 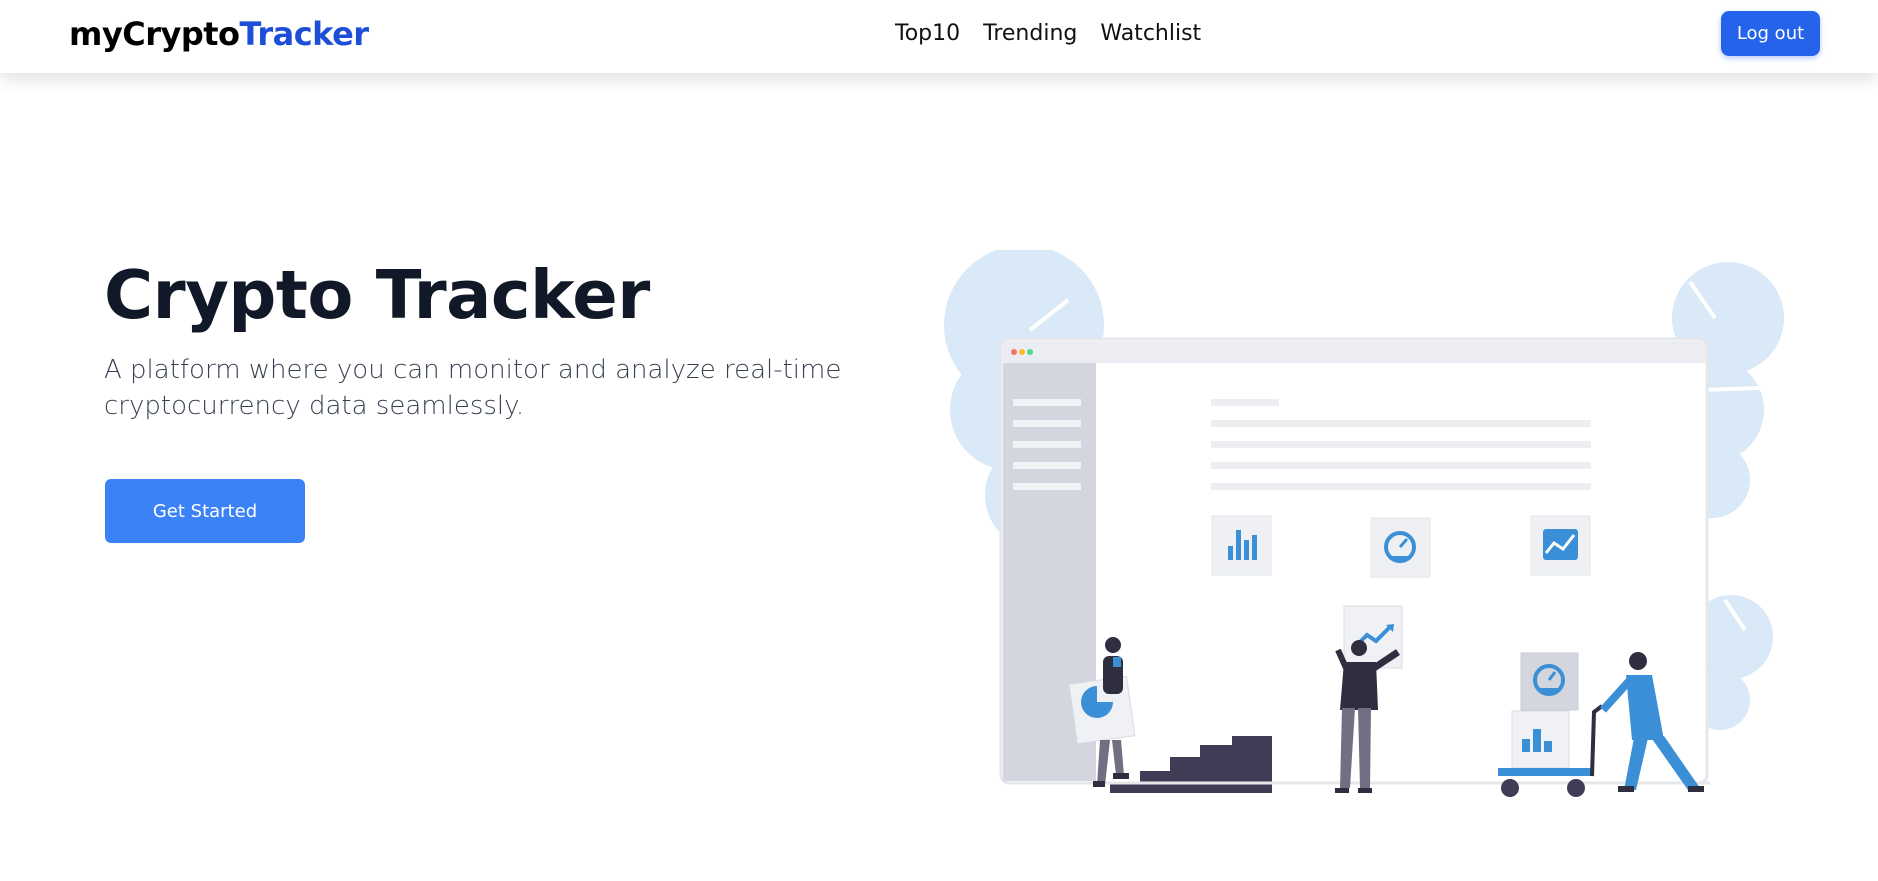 What do you see at coordinates (154, 34) in the screenshot?
I see `brand-primary-text: myCrypto` at bounding box center [154, 34].